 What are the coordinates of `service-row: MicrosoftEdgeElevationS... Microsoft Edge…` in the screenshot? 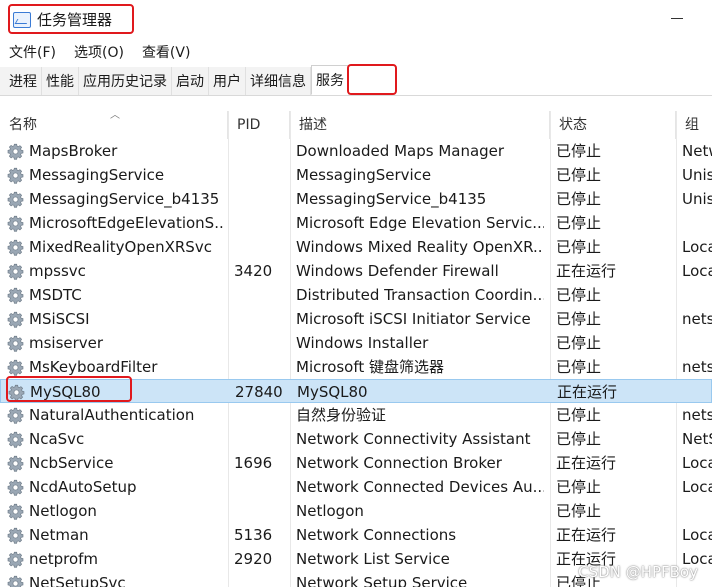 It's located at (356, 223).